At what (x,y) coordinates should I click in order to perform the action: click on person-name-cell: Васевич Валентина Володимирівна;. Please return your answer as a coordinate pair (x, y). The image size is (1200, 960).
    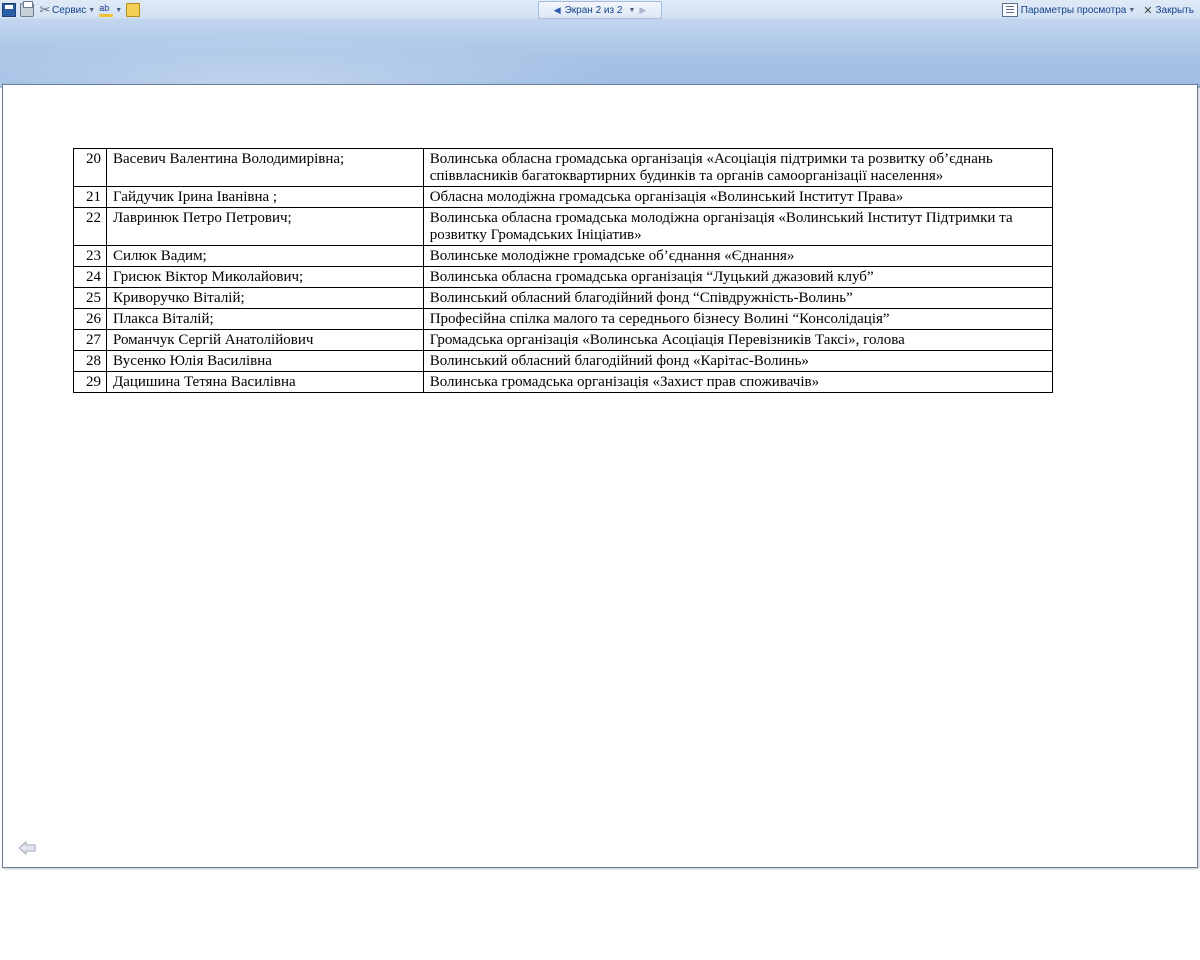
    Looking at the image, I should click on (264, 167).